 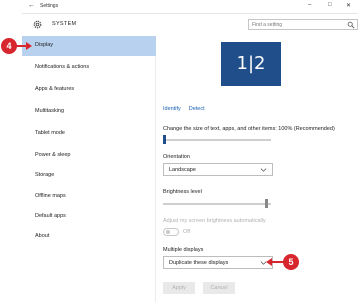 I want to click on gear-icon, so click(x=37, y=24).